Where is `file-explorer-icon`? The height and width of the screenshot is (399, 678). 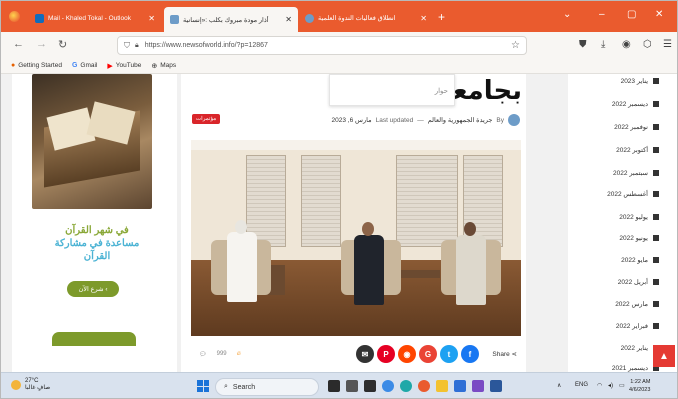 file-explorer-icon is located at coordinates (442, 386).